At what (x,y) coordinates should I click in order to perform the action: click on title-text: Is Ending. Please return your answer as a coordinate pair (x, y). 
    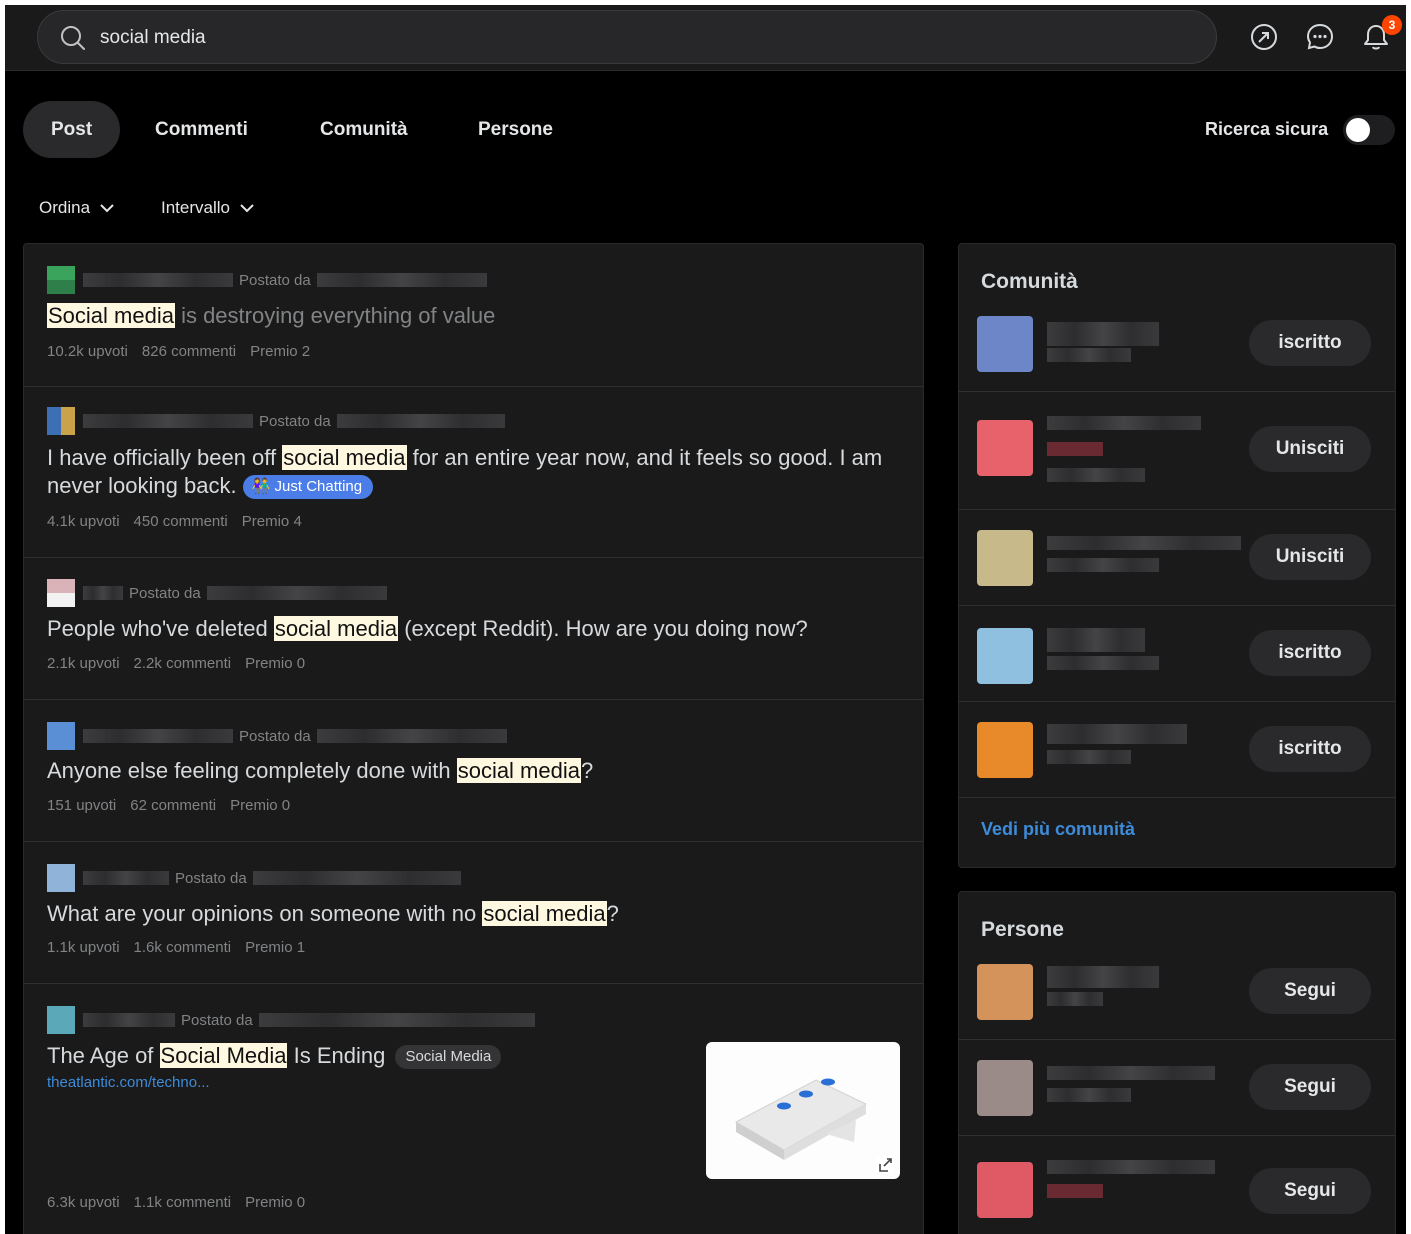
    Looking at the image, I should click on (336, 1055).